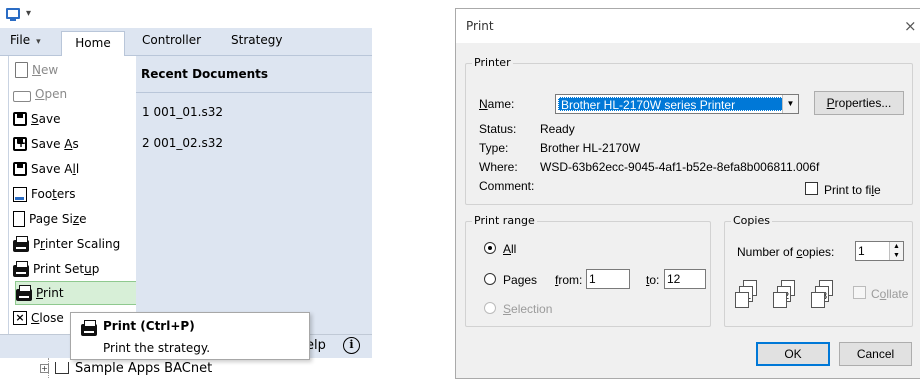 The image size is (920, 379). Describe the element at coordinates (494, 148) in the screenshot. I see `type-label: Type:` at that location.